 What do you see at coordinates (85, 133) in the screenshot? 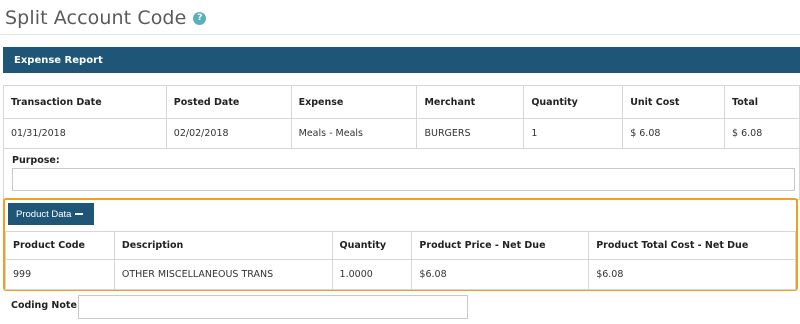
I see `cell-transaction-date: 01/31/2018` at bounding box center [85, 133].